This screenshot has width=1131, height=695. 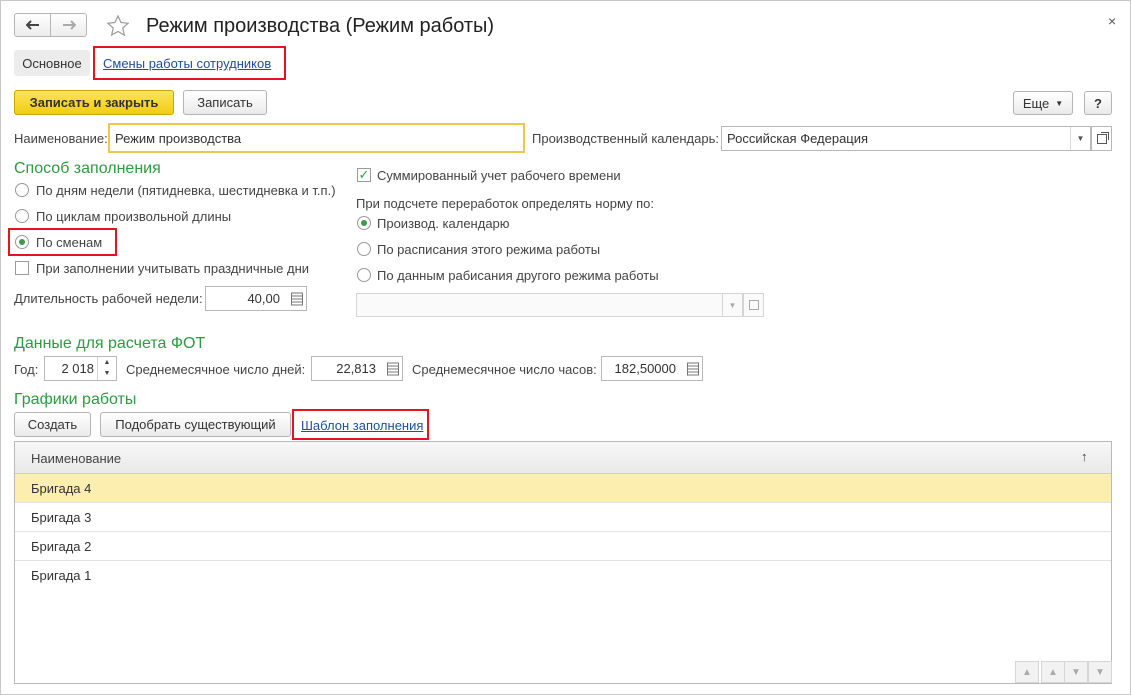 What do you see at coordinates (1084, 456) in the screenshot?
I see `sort-arrow-icon: ↑` at bounding box center [1084, 456].